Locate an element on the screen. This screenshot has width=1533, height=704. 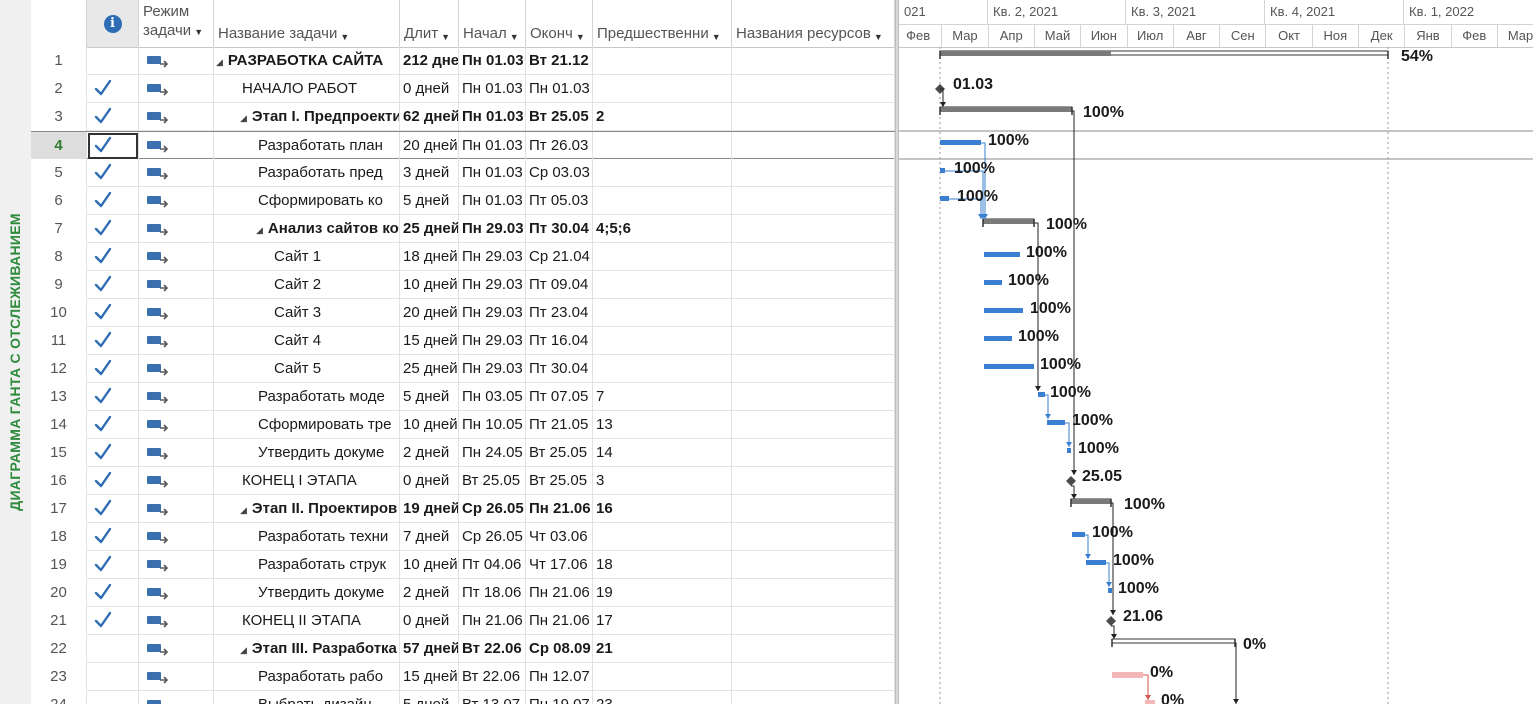
row-number: 20 is located at coordinates (59, 593).